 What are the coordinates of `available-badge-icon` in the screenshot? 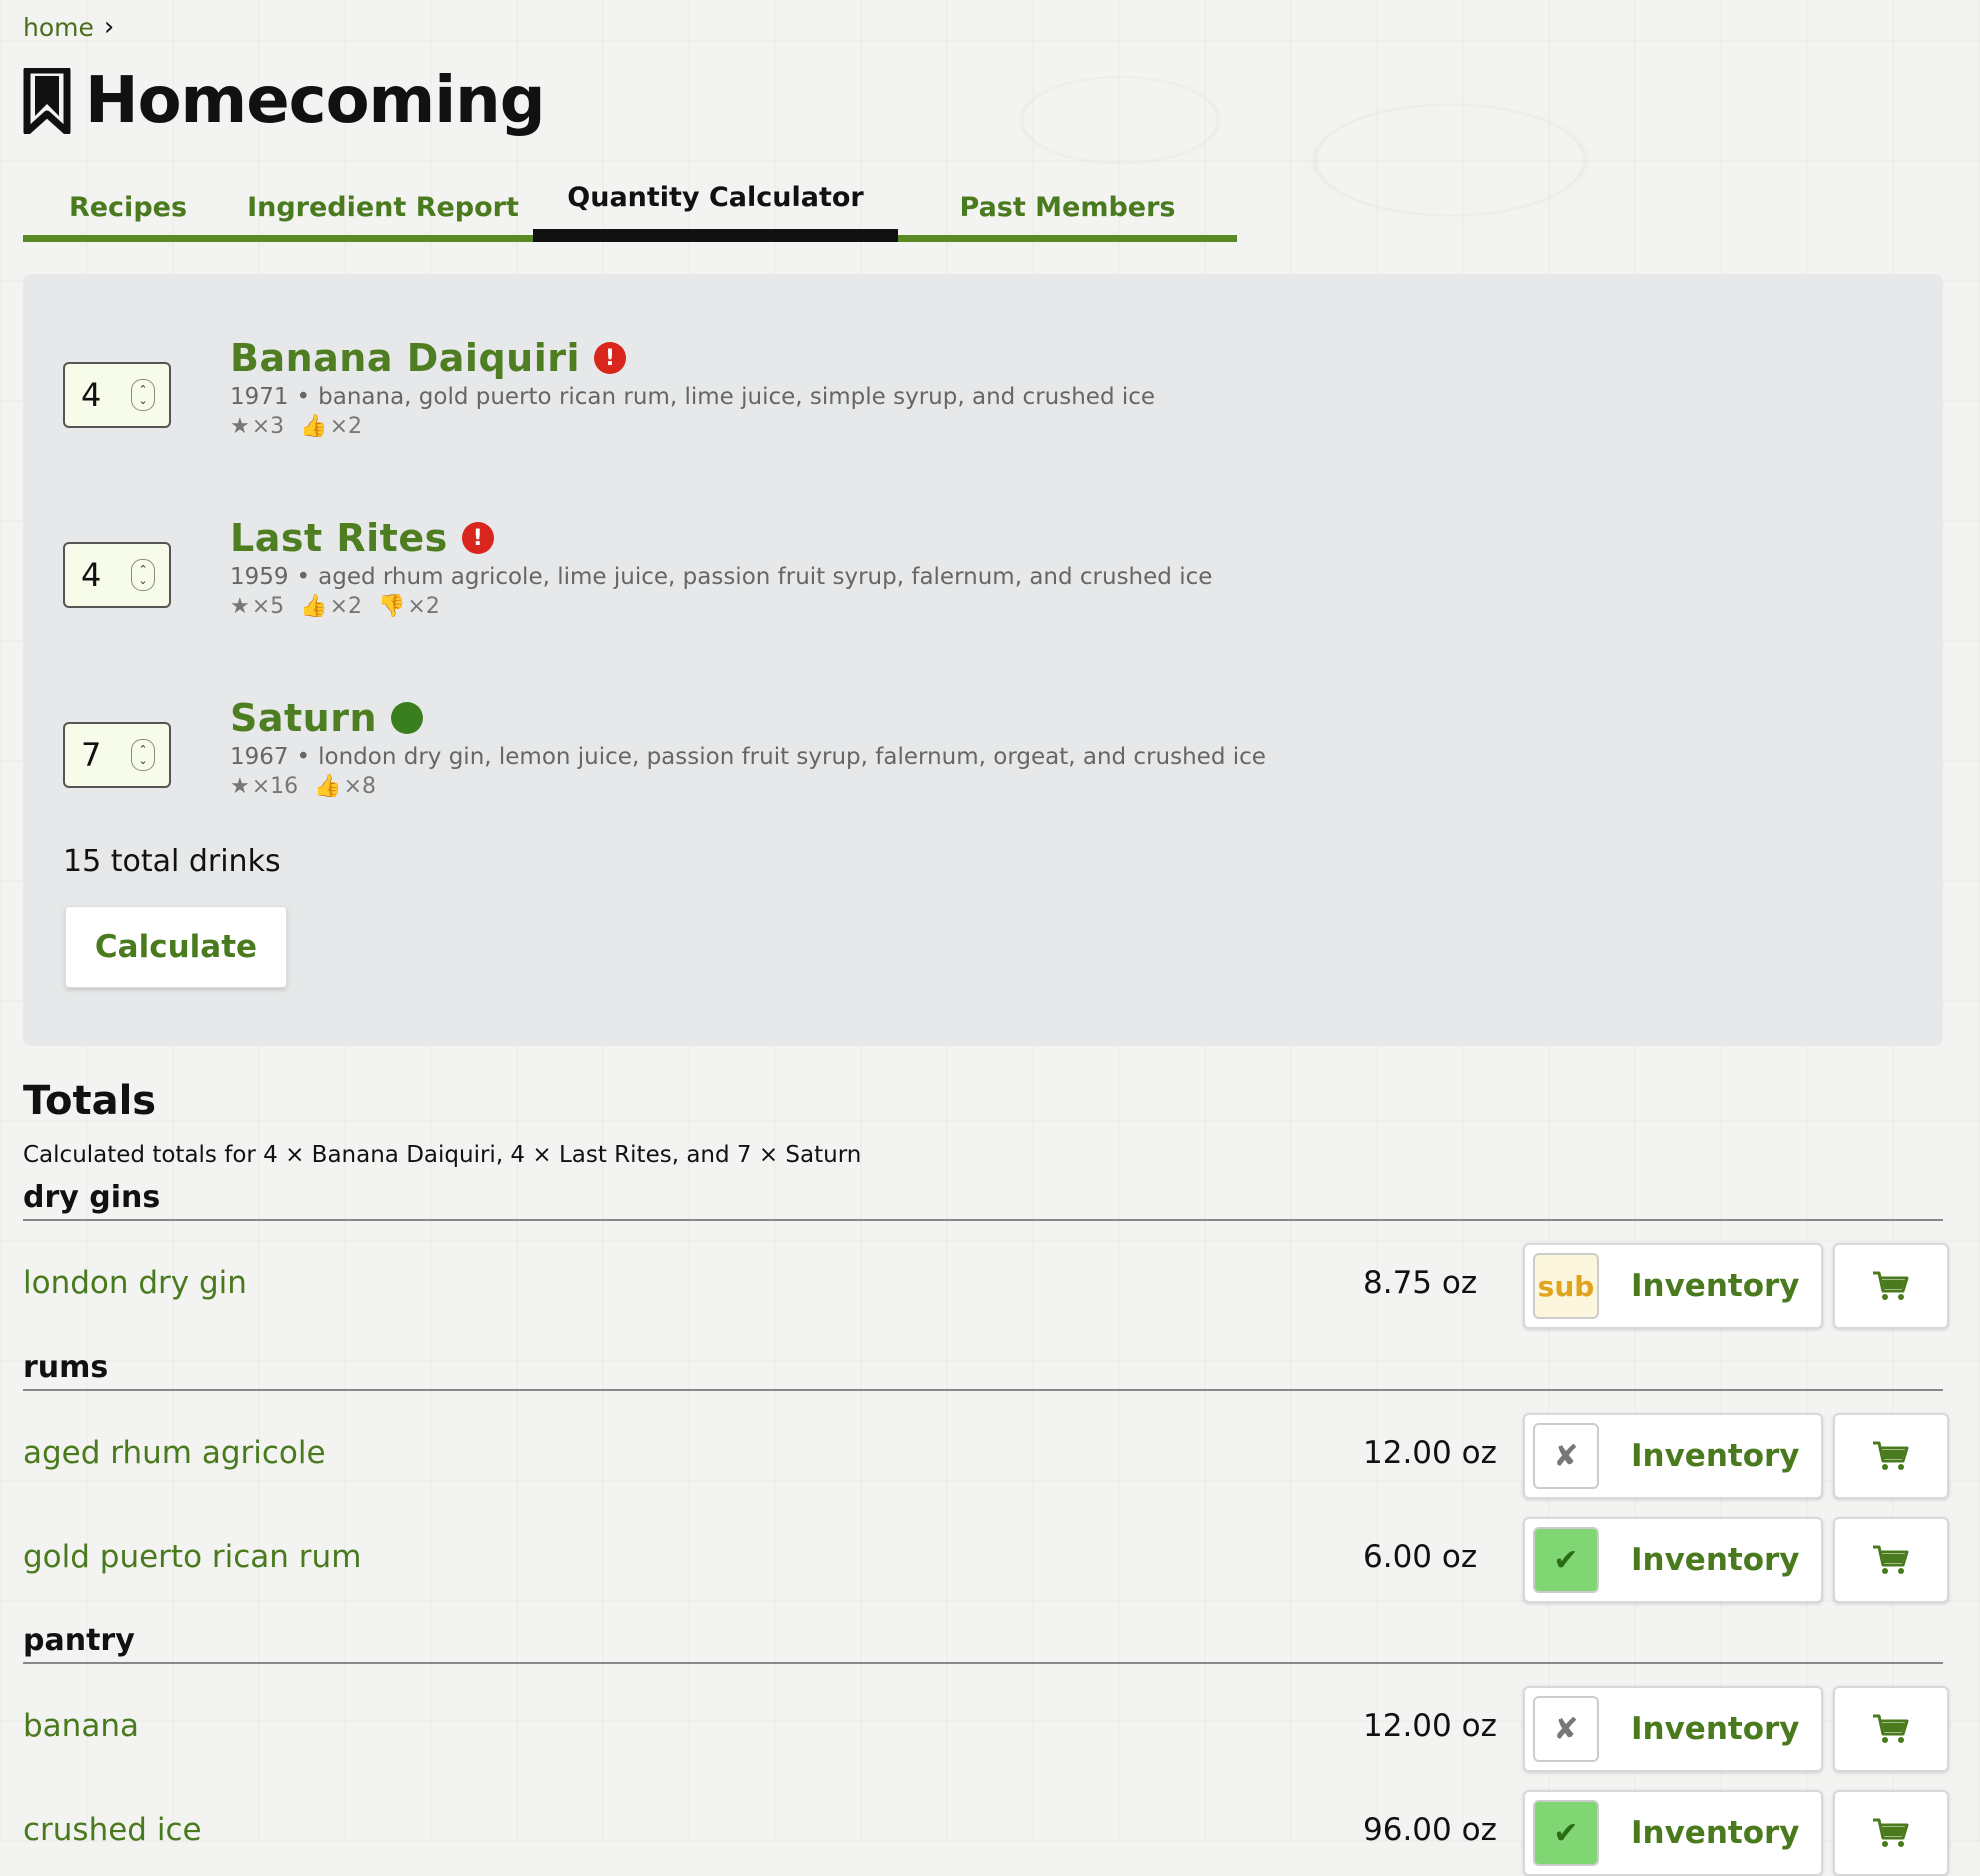 It's located at (407, 718).